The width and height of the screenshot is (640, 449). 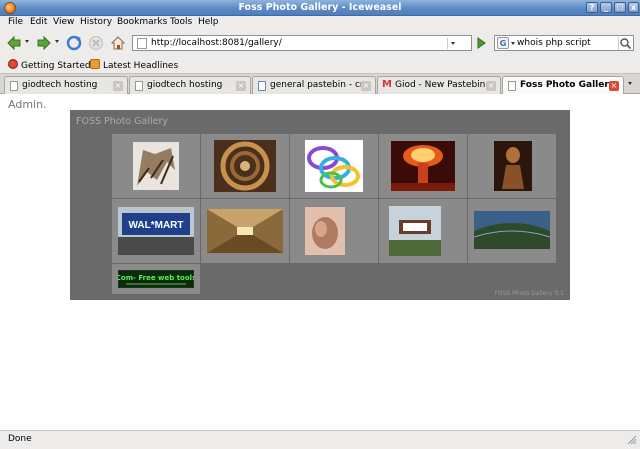 I want to click on thumbnail-cell: WAL*MART, so click(x=156, y=231).